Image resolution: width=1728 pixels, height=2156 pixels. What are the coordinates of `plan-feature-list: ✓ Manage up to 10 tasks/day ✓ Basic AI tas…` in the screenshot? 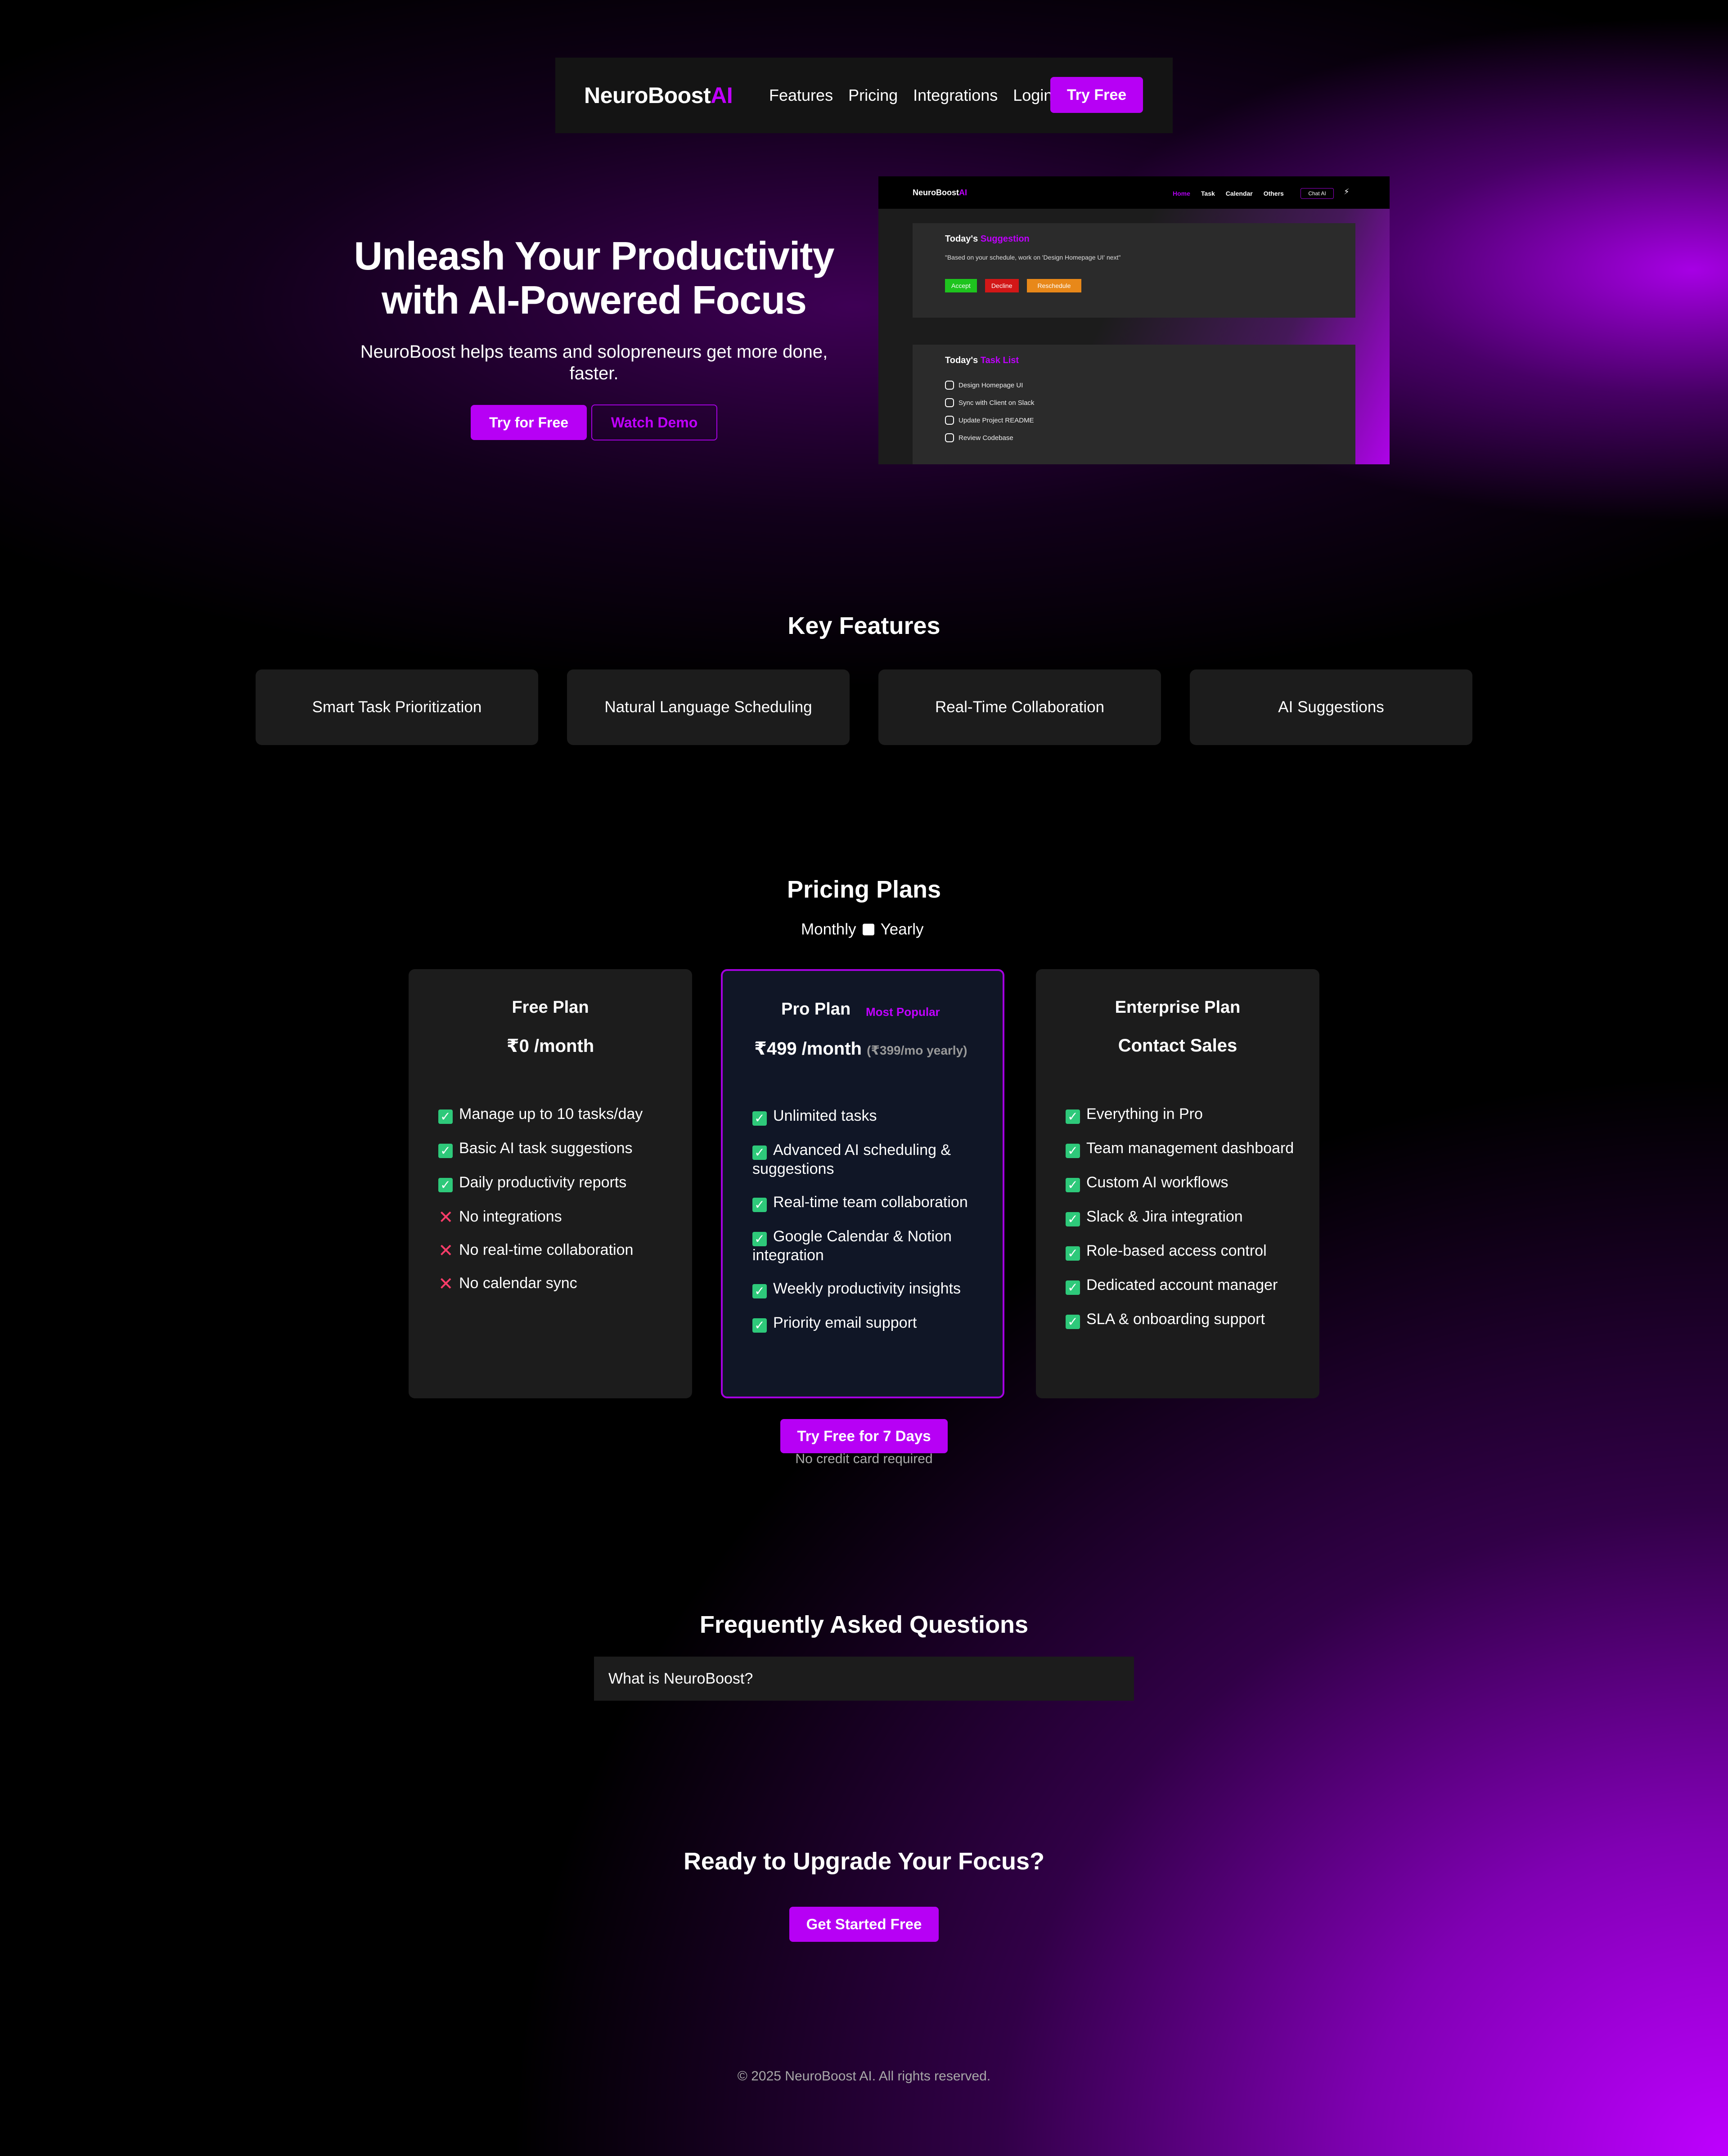 It's located at (555, 1206).